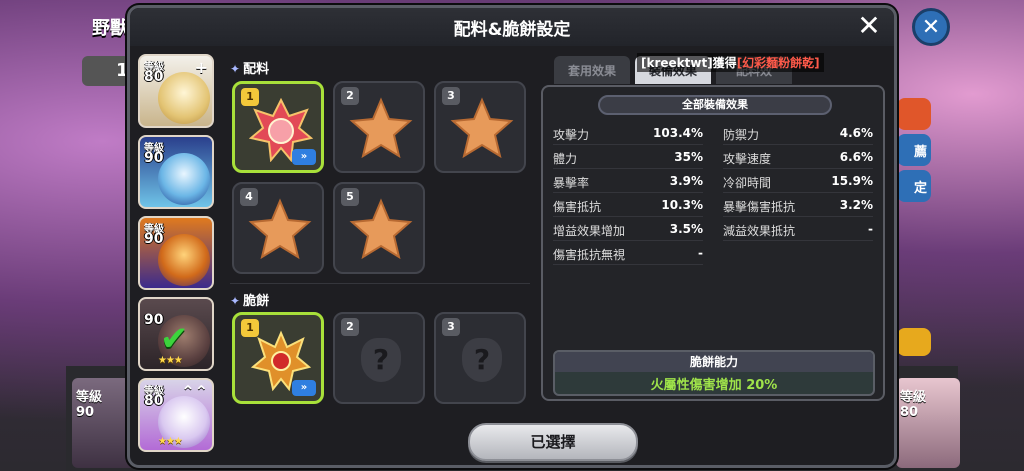  I want to click on background-side-button: 薦, so click(914, 150).